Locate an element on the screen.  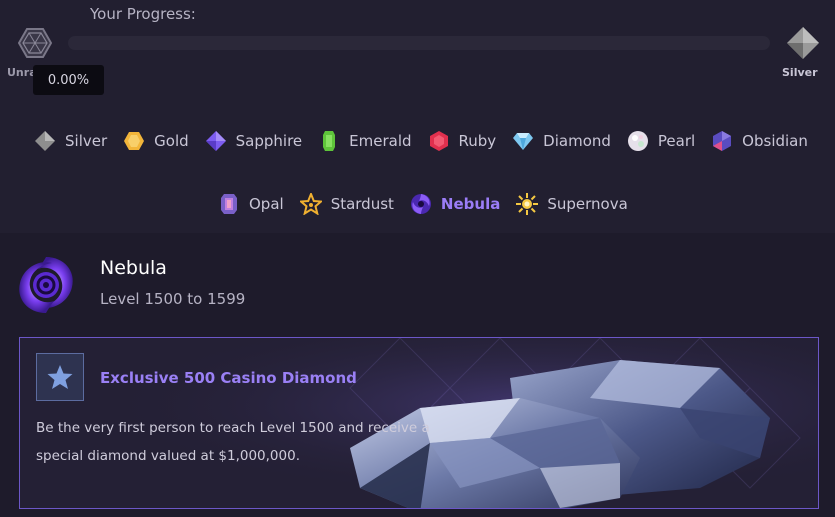
tier-gold: Gold is located at coordinates (156, 141).